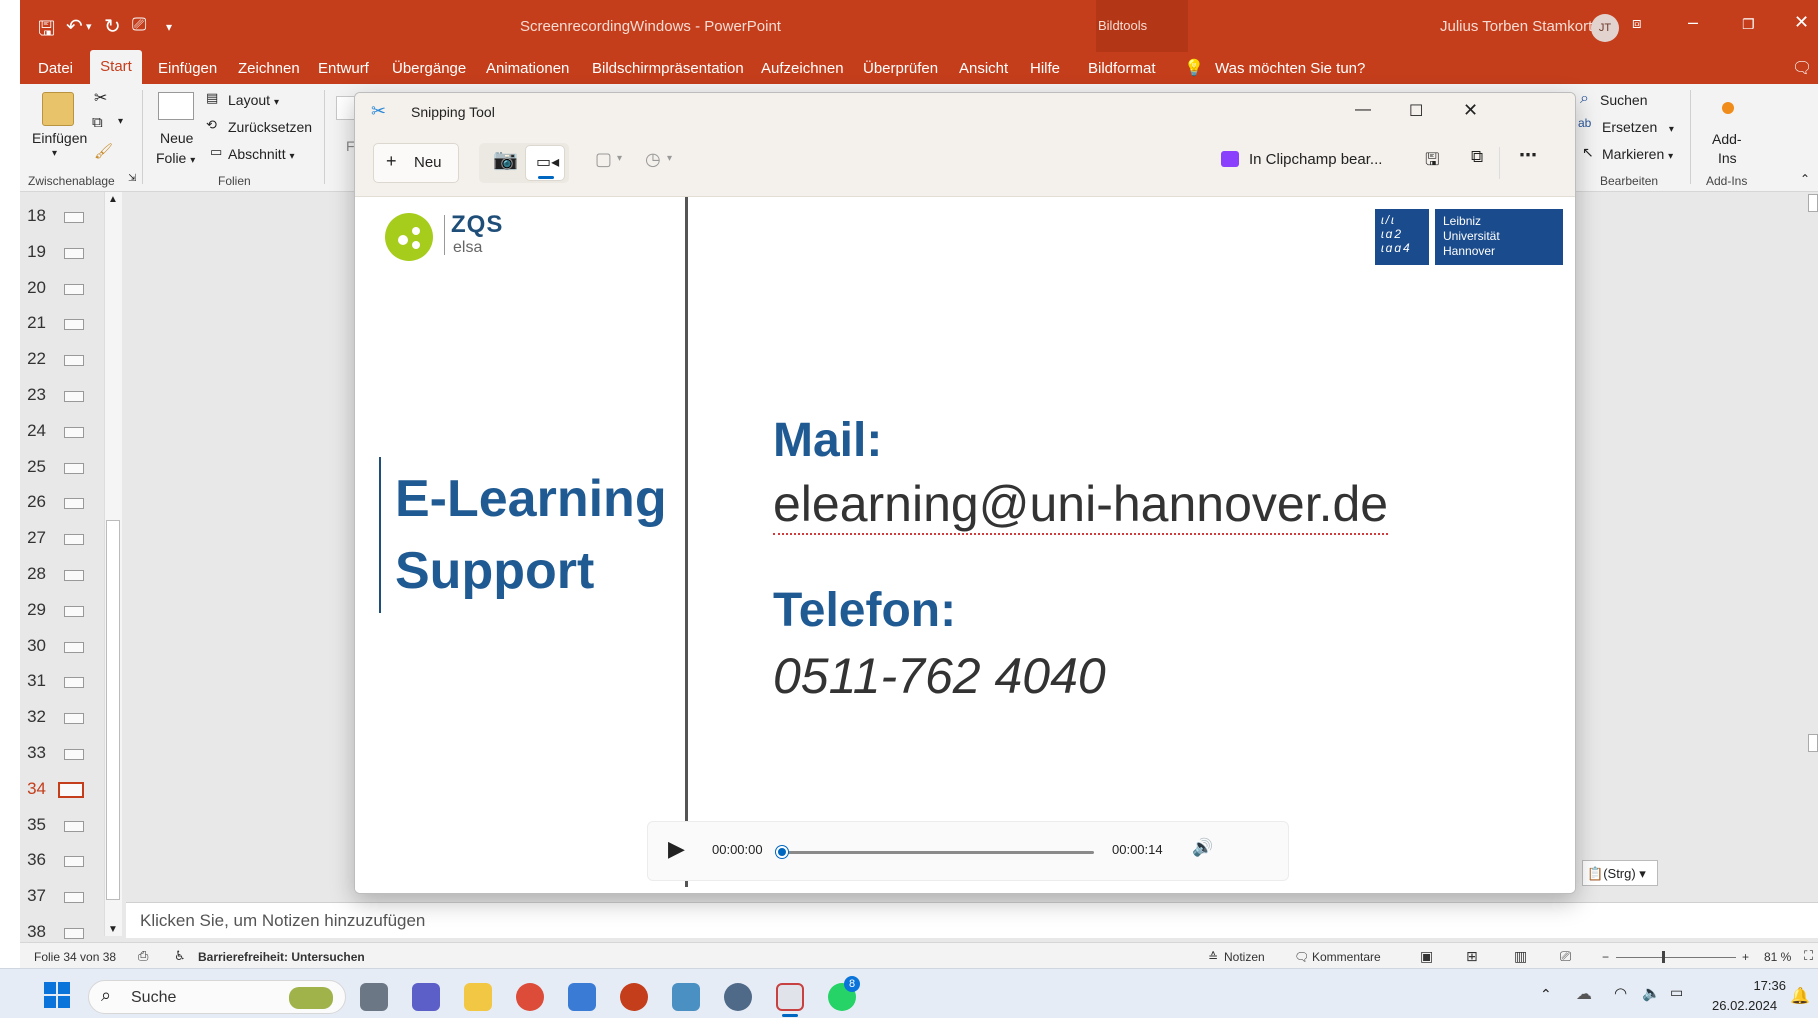  I want to click on slide-number: 24, so click(33, 431).